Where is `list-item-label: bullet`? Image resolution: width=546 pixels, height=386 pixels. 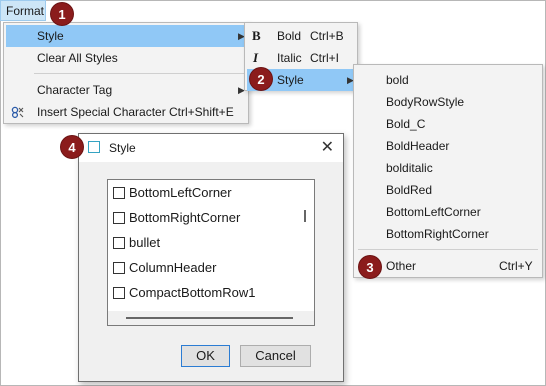 list-item-label: bullet is located at coordinates (145, 242).